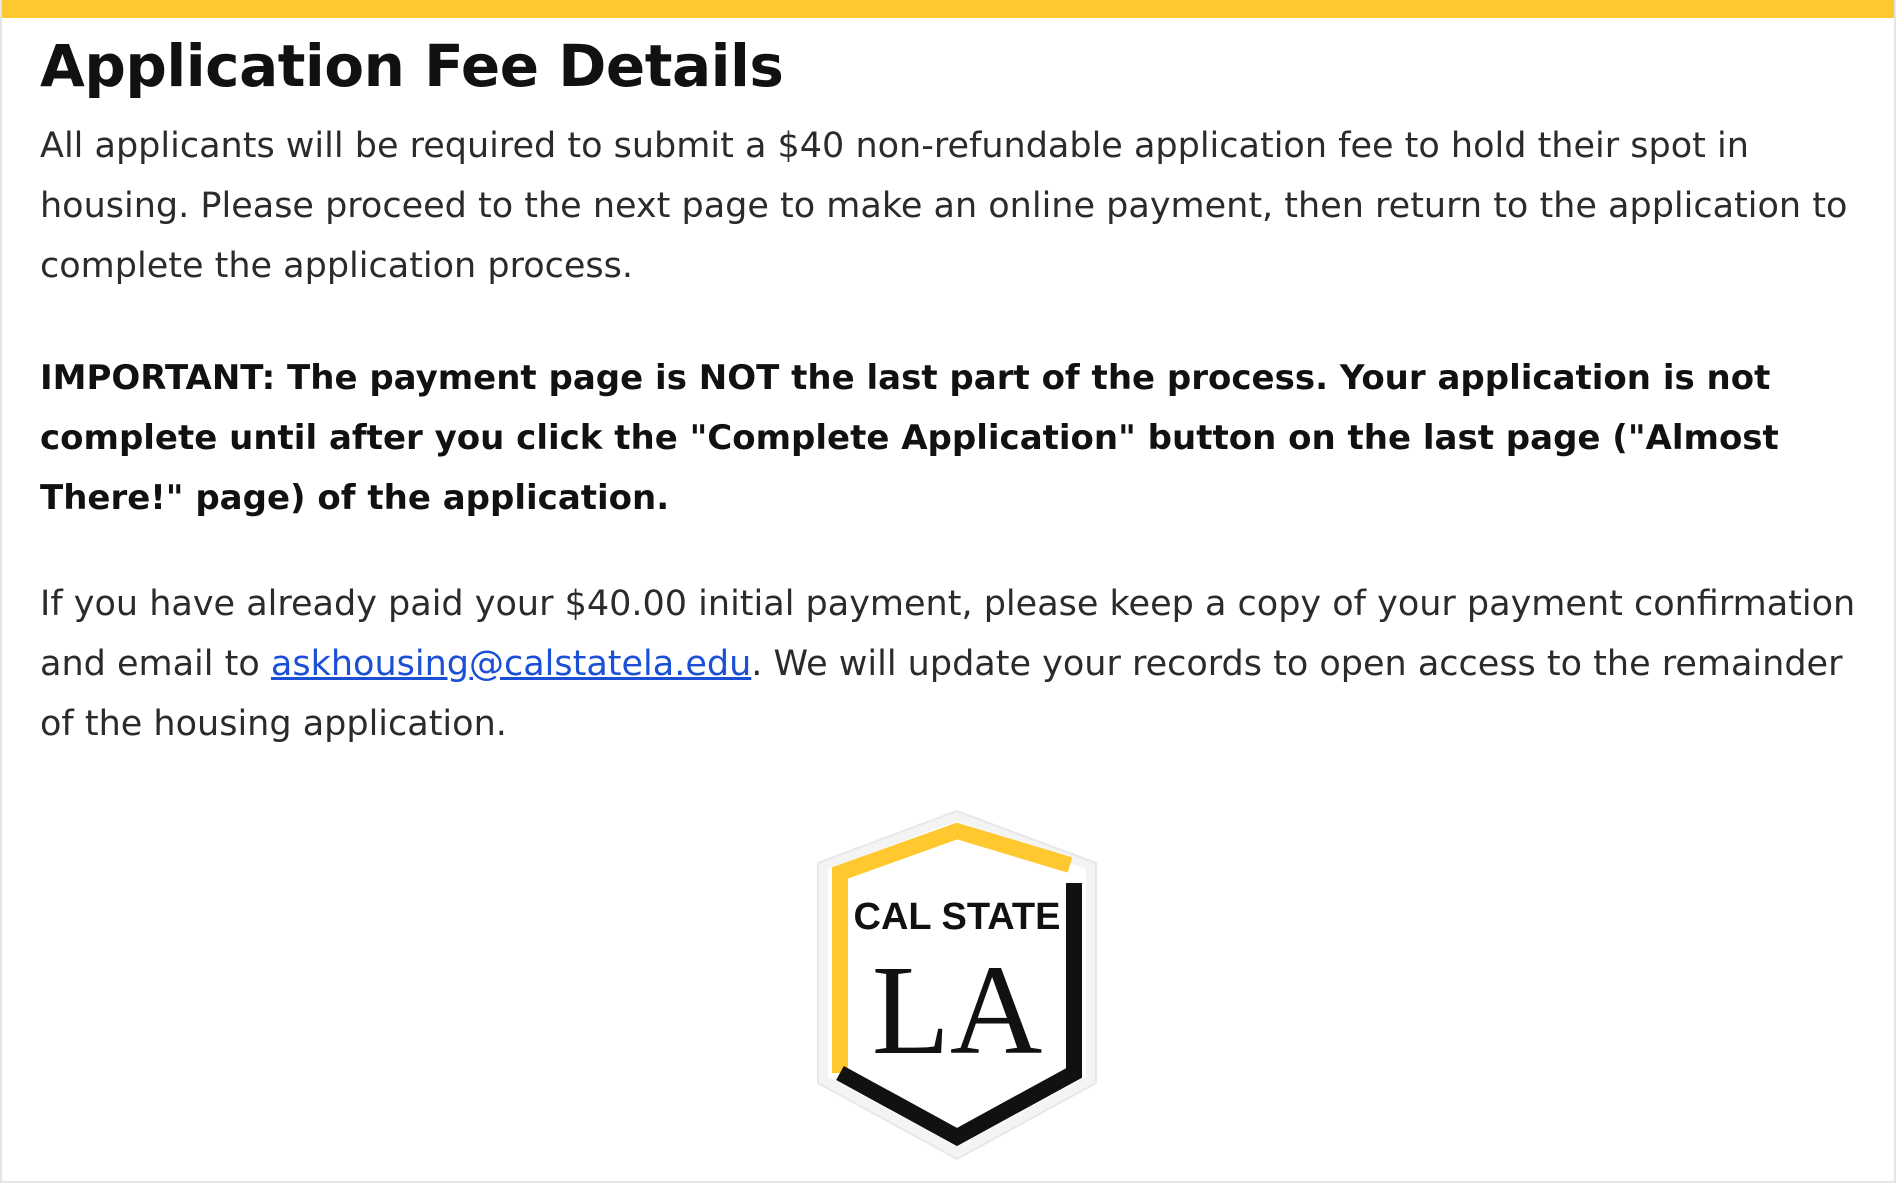 The width and height of the screenshot is (1896, 1183). I want to click on cal-state-la-logo: CAL STATE LA, so click(957, 985).